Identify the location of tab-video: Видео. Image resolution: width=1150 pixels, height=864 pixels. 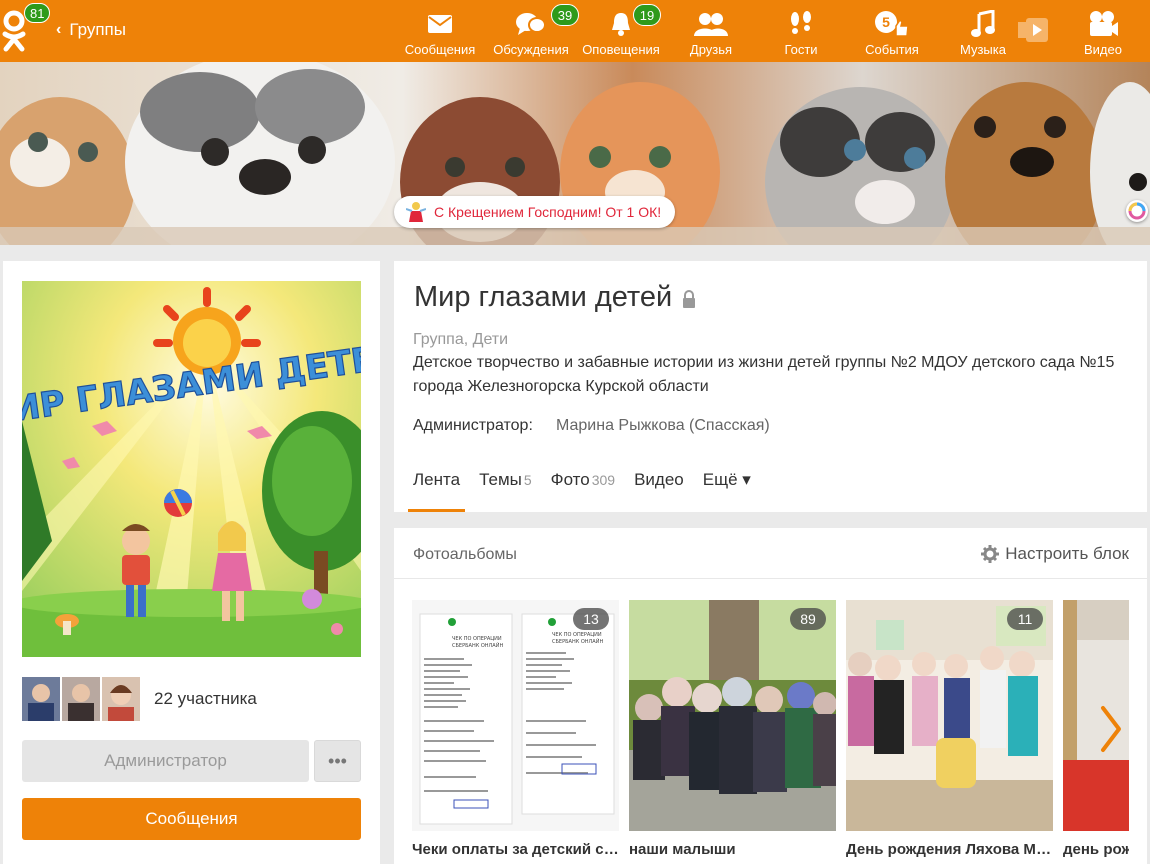
(659, 490).